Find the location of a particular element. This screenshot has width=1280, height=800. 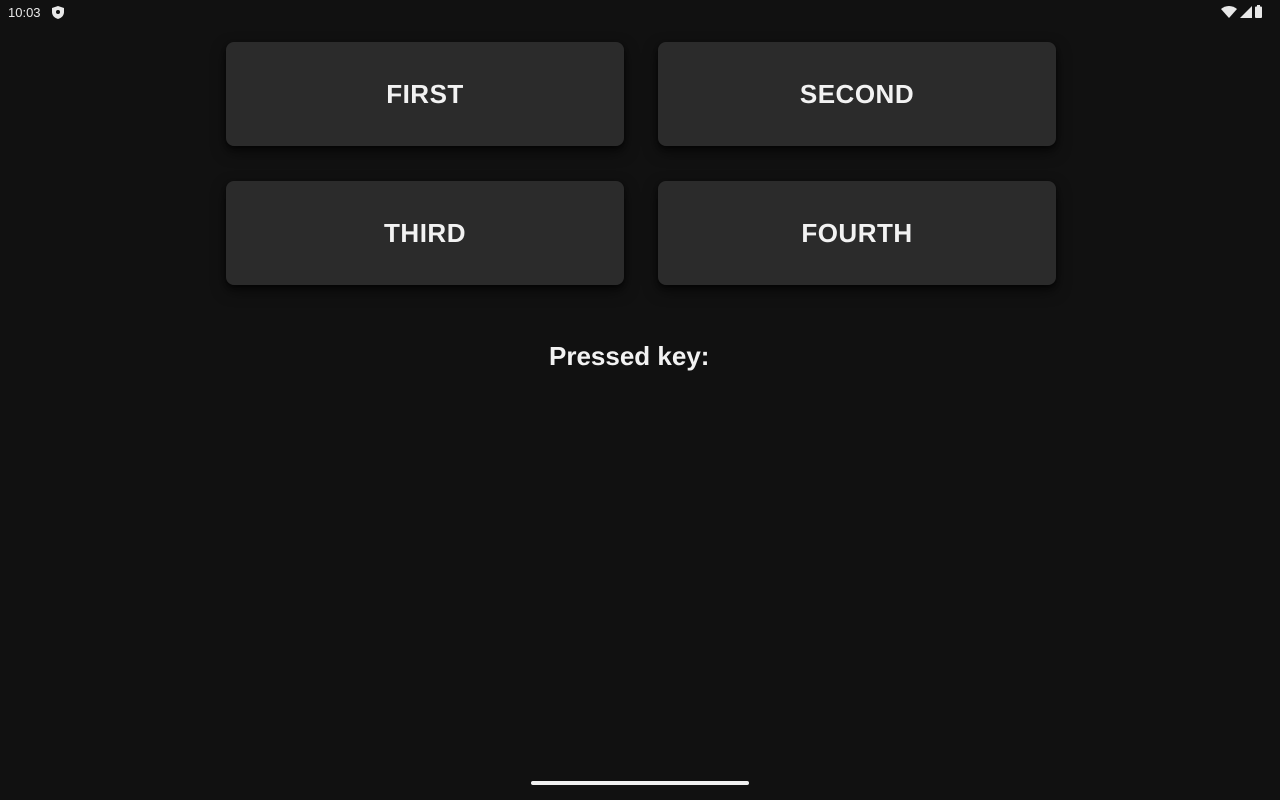

battery-icon is located at coordinates (1258, 11).